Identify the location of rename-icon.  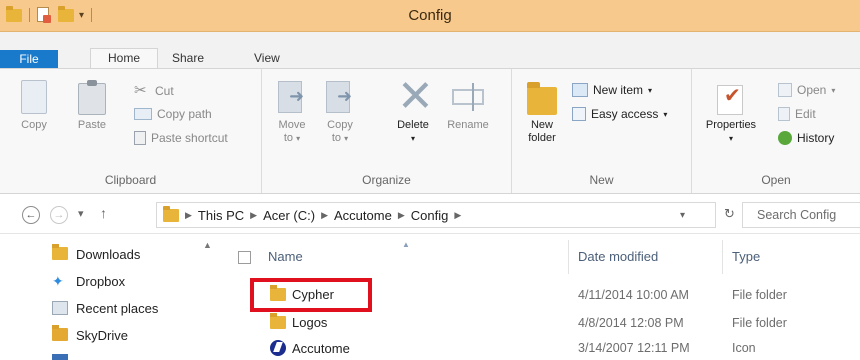
(468, 97).